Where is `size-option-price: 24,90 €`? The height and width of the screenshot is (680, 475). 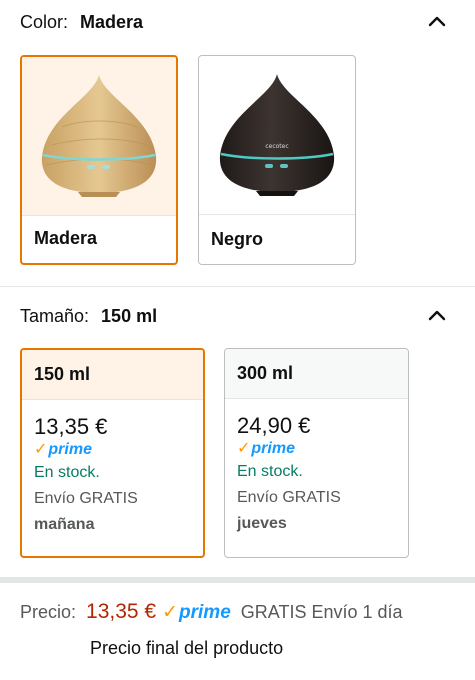 size-option-price: 24,90 € is located at coordinates (274, 425).